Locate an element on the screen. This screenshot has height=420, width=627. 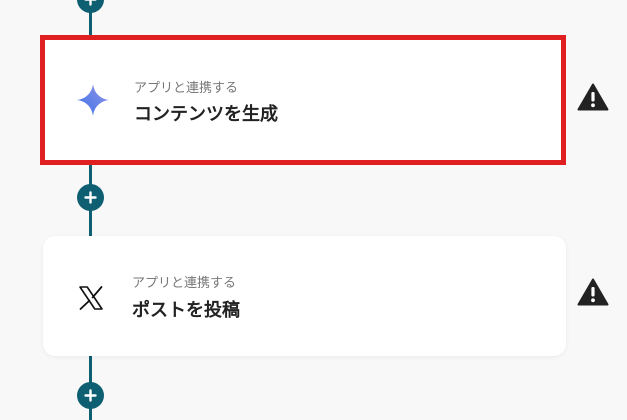
gemini-sparkle-icon is located at coordinates (93, 100).